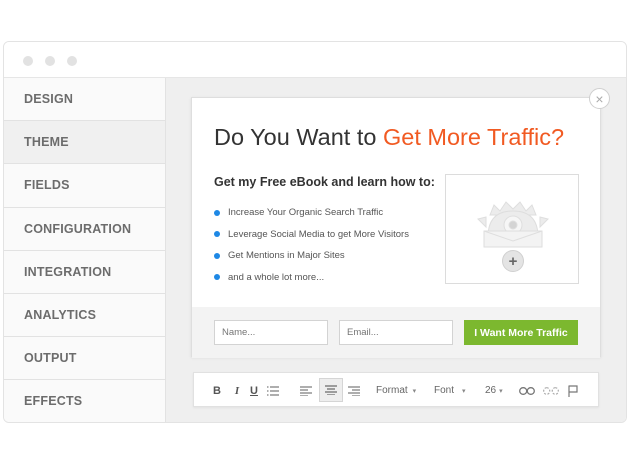 This screenshot has width=630, height=450. Describe the element at coordinates (392, 390) in the screenshot. I see `format-dropdown-label: Format` at that location.